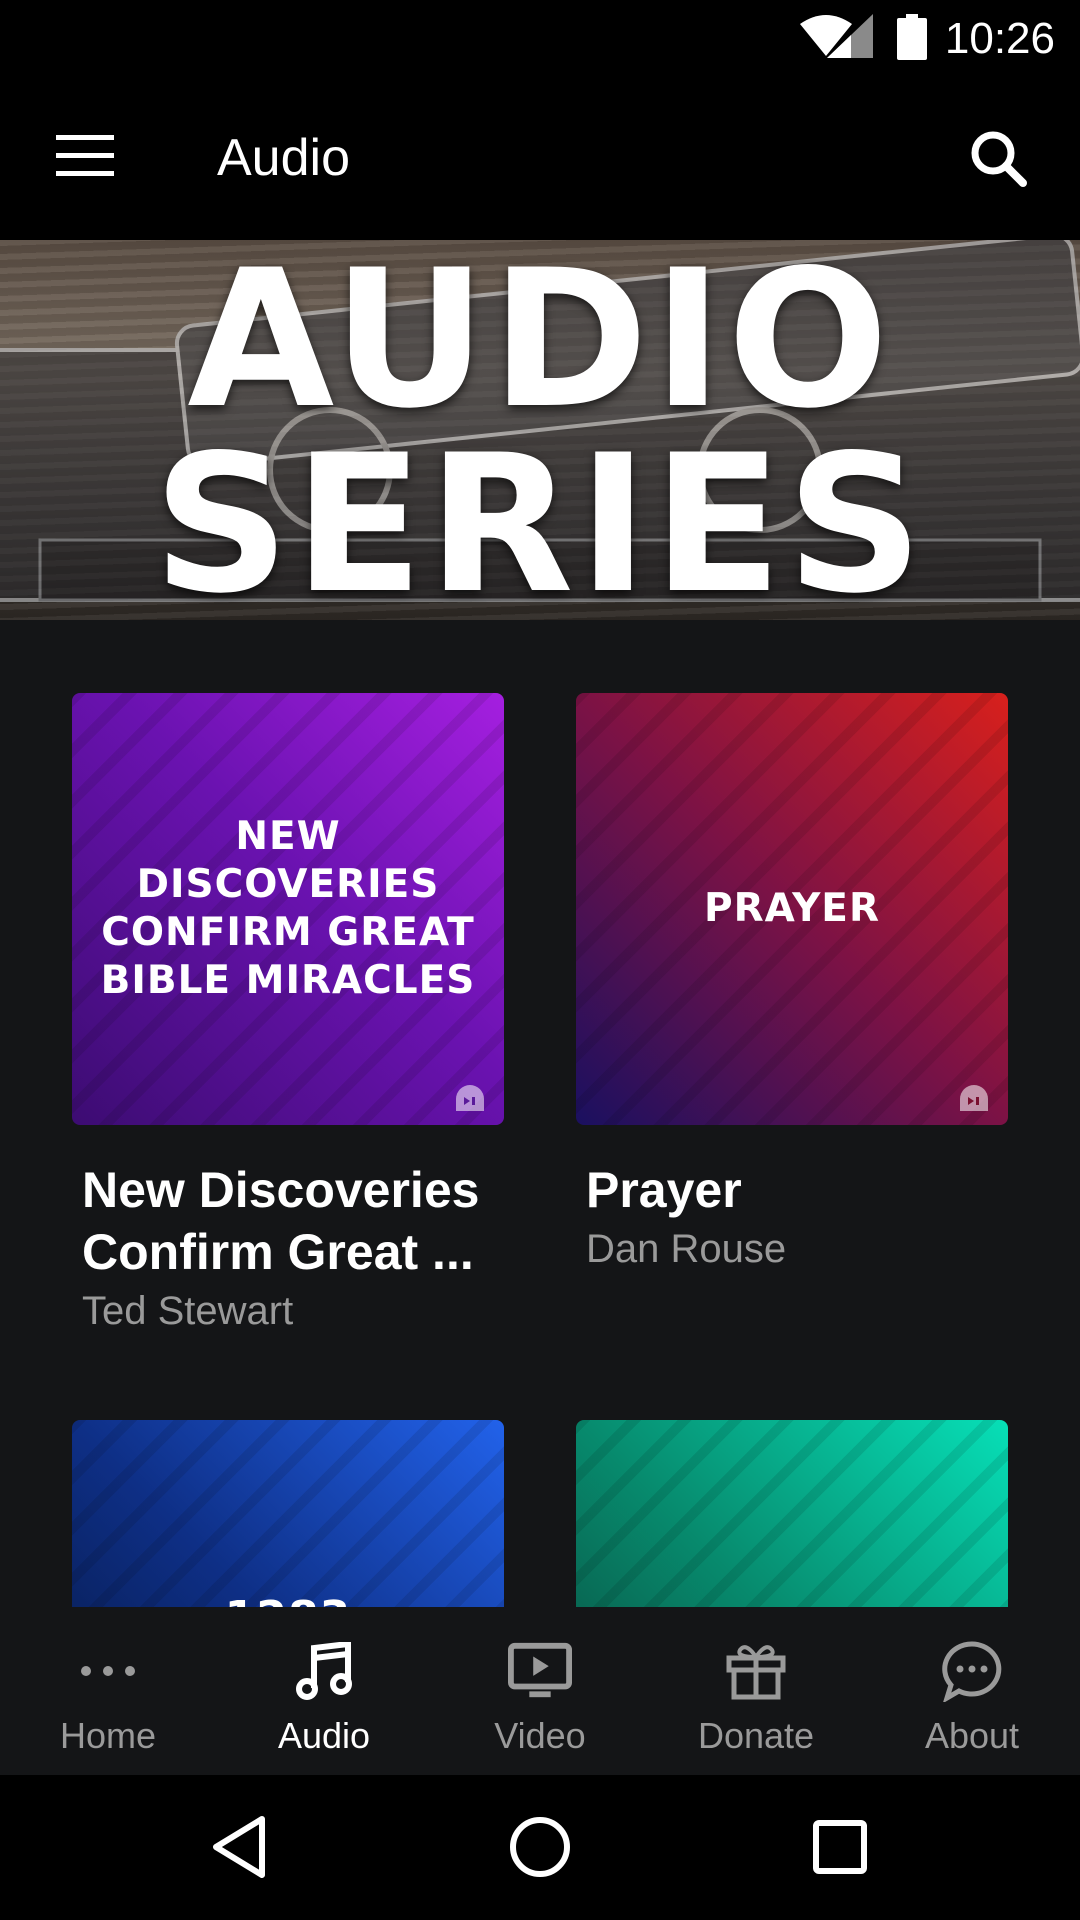 The height and width of the screenshot is (1920, 1080). Describe the element at coordinates (540, 38) in the screenshot. I see `status-bar: 10:26` at that location.